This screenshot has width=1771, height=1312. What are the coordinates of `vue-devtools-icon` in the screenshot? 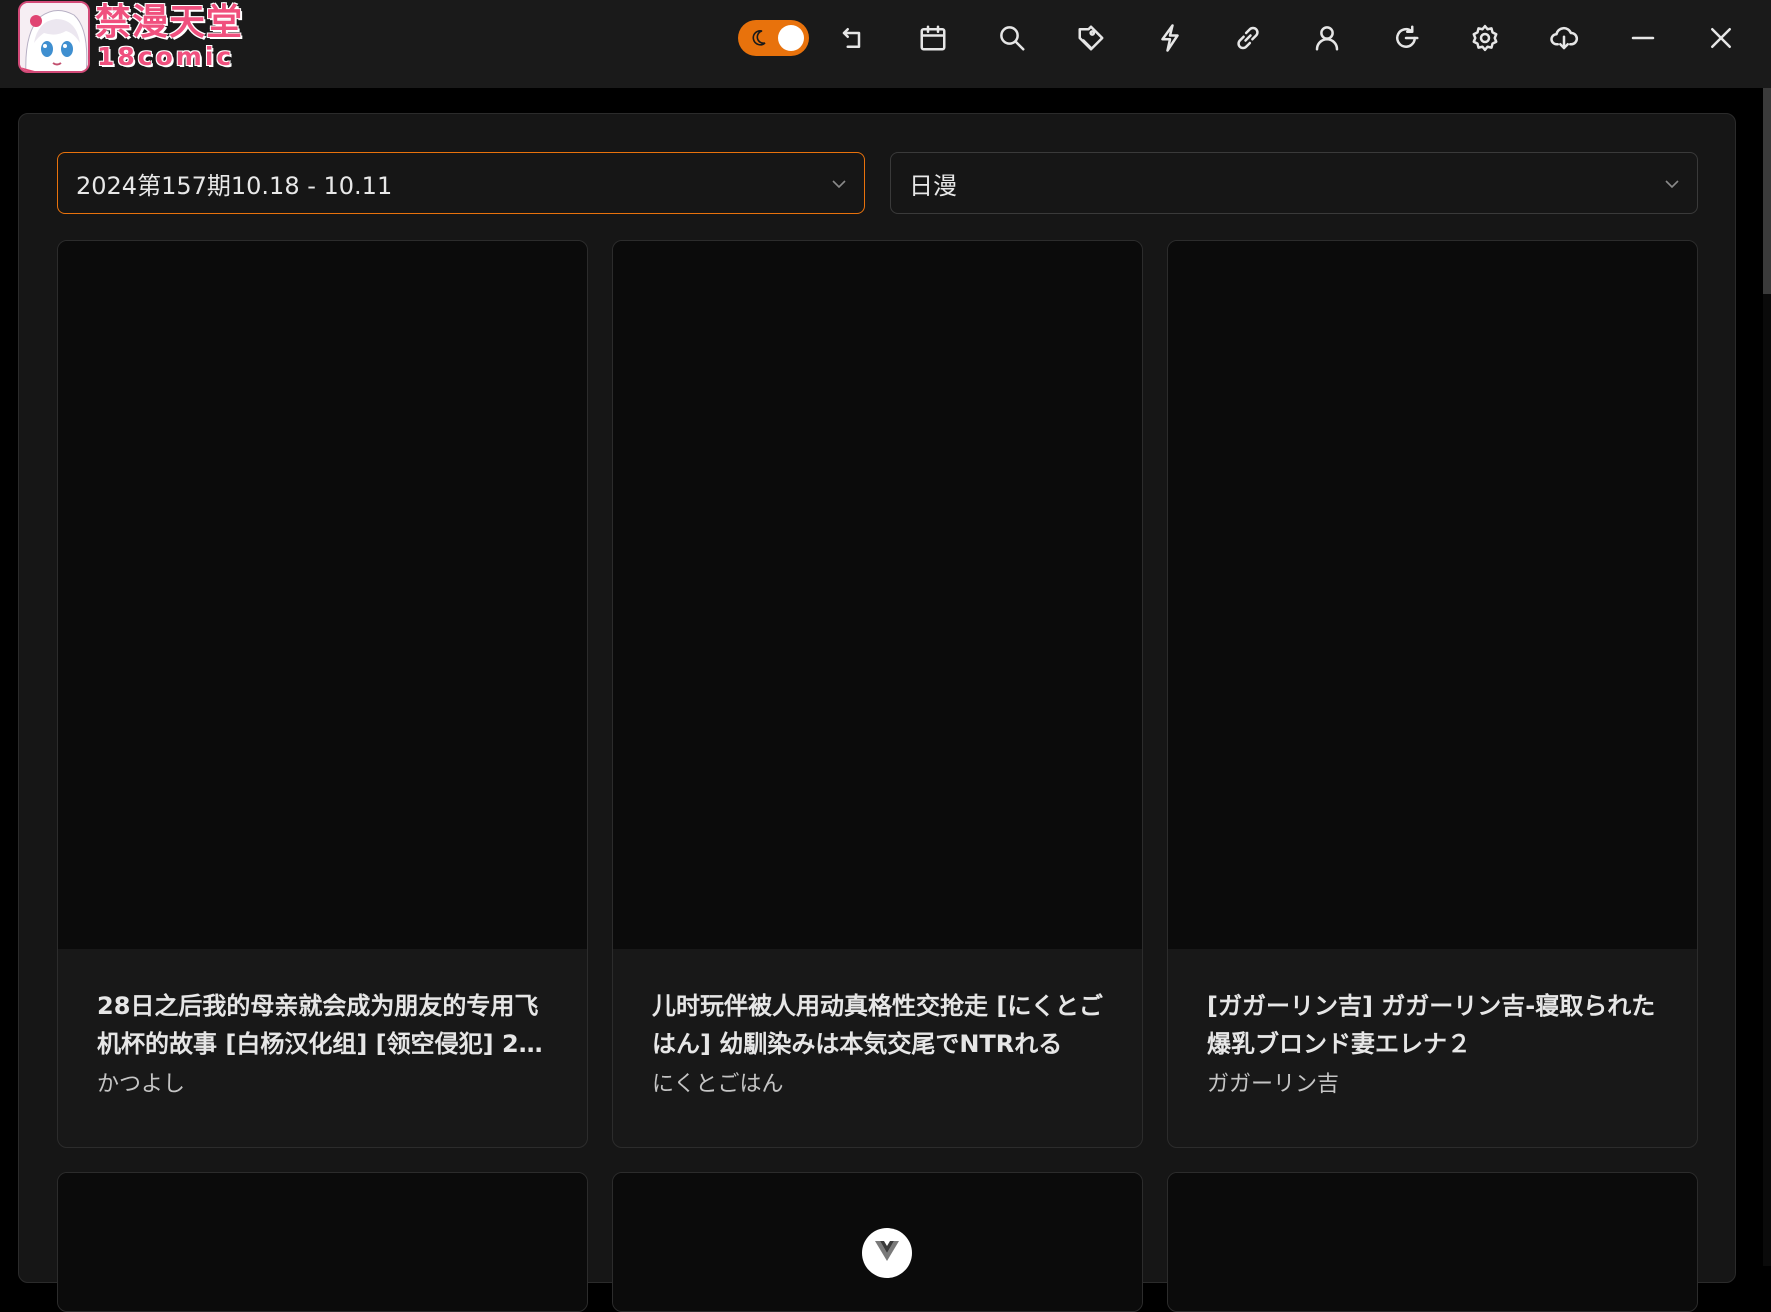 It's located at (887, 1253).